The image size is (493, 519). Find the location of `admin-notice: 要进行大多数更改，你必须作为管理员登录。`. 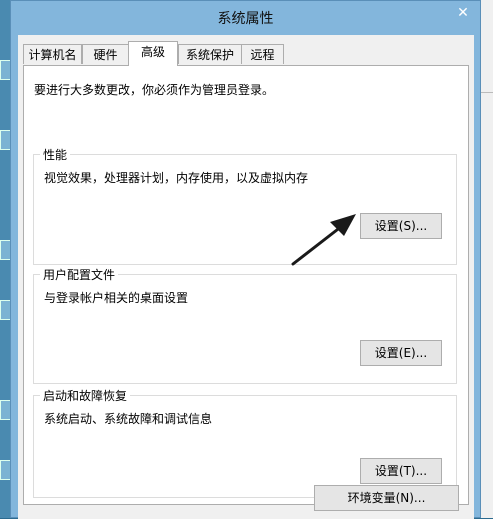

admin-notice: 要进行大多数更改，你必须作为管理员登录。 is located at coordinates (154, 90).